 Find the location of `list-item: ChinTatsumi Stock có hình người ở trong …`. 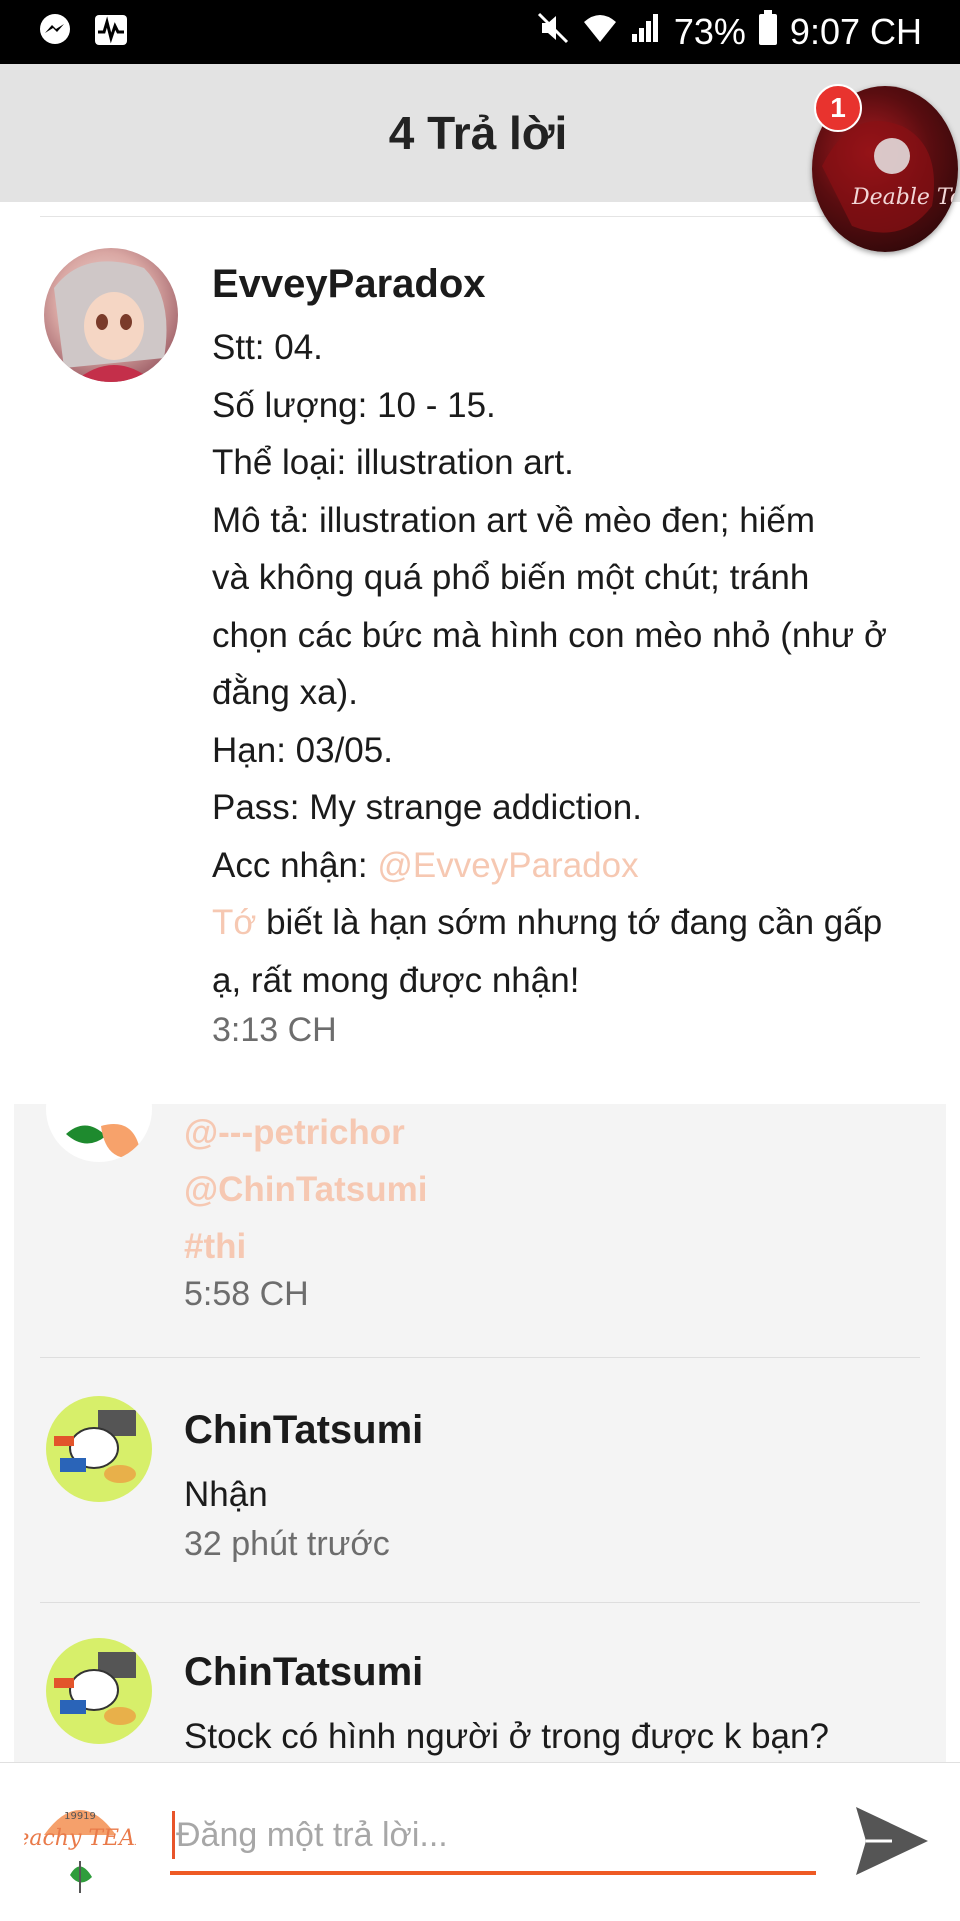

list-item: ChinTatsumi Stock có hình người ở trong … is located at coordinates (480, 1684).